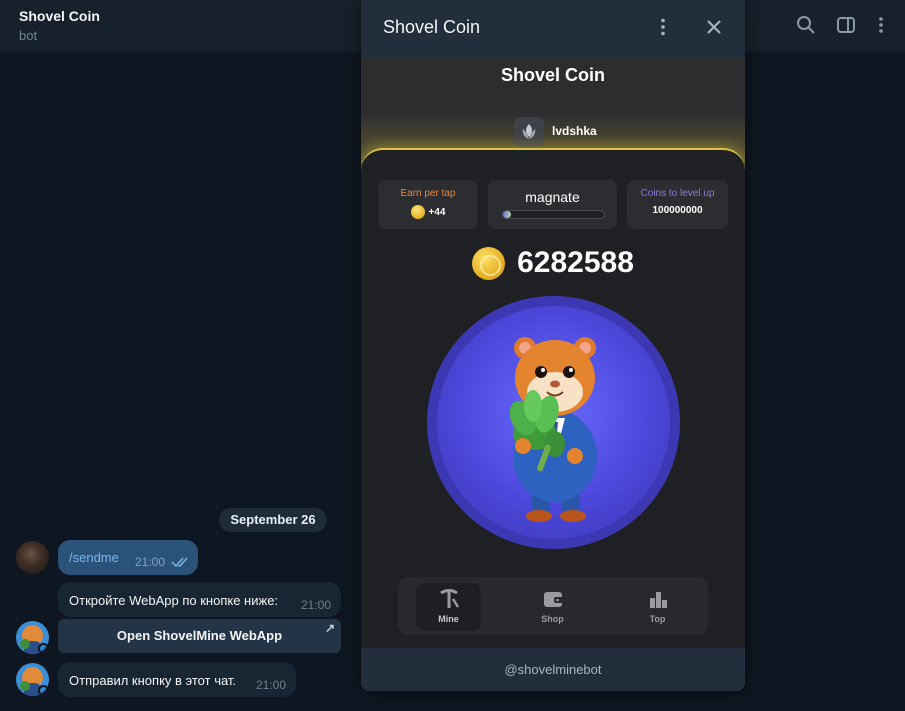 This screenshot has height=711, width=905. What do you see at coordinates (428, 193) in the screenshot?
I see `earn-per-tap-label: Earn per tap` at bounding box center [428, 193].